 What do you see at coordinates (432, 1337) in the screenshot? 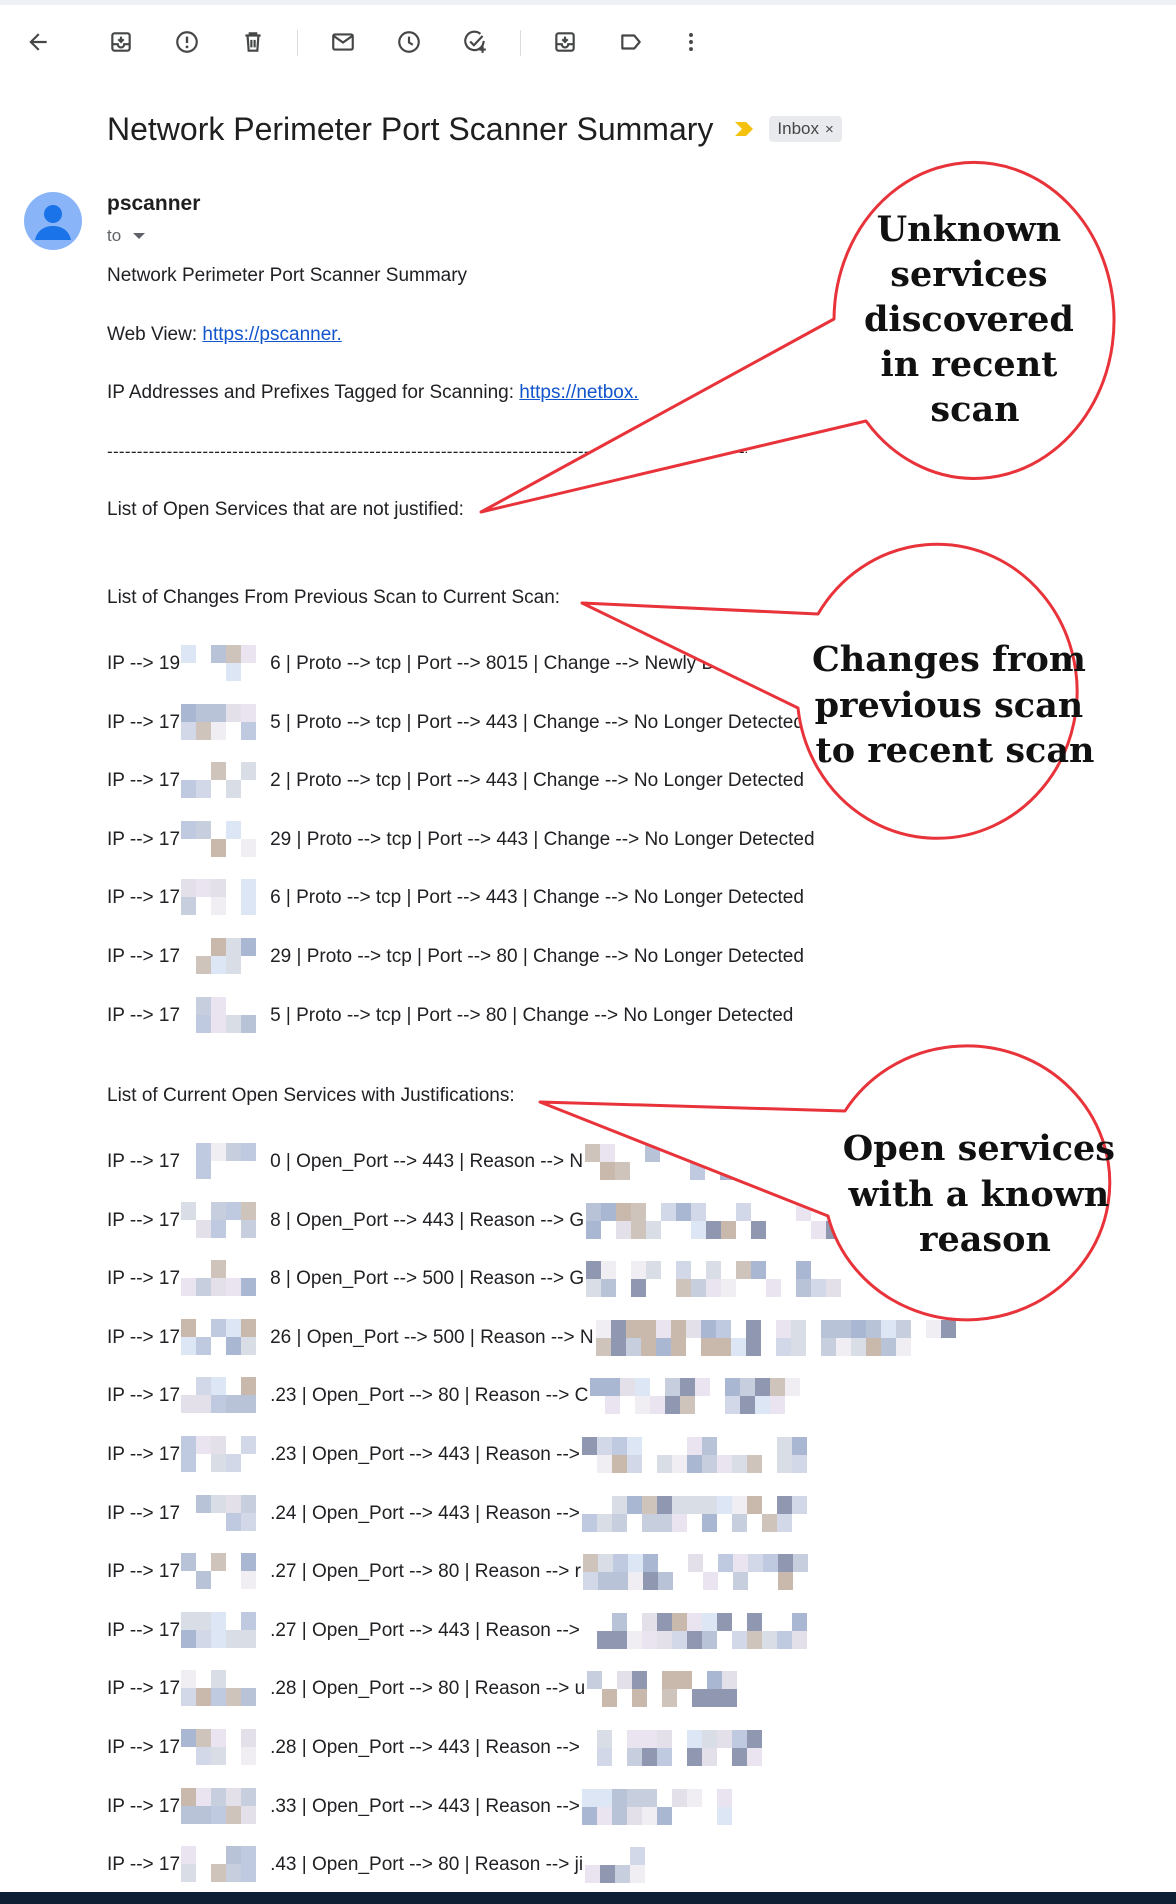
I see `entry-details: 26 | Open_Port --> 500 | Reason --> N` at bounding box center [432, 1337].